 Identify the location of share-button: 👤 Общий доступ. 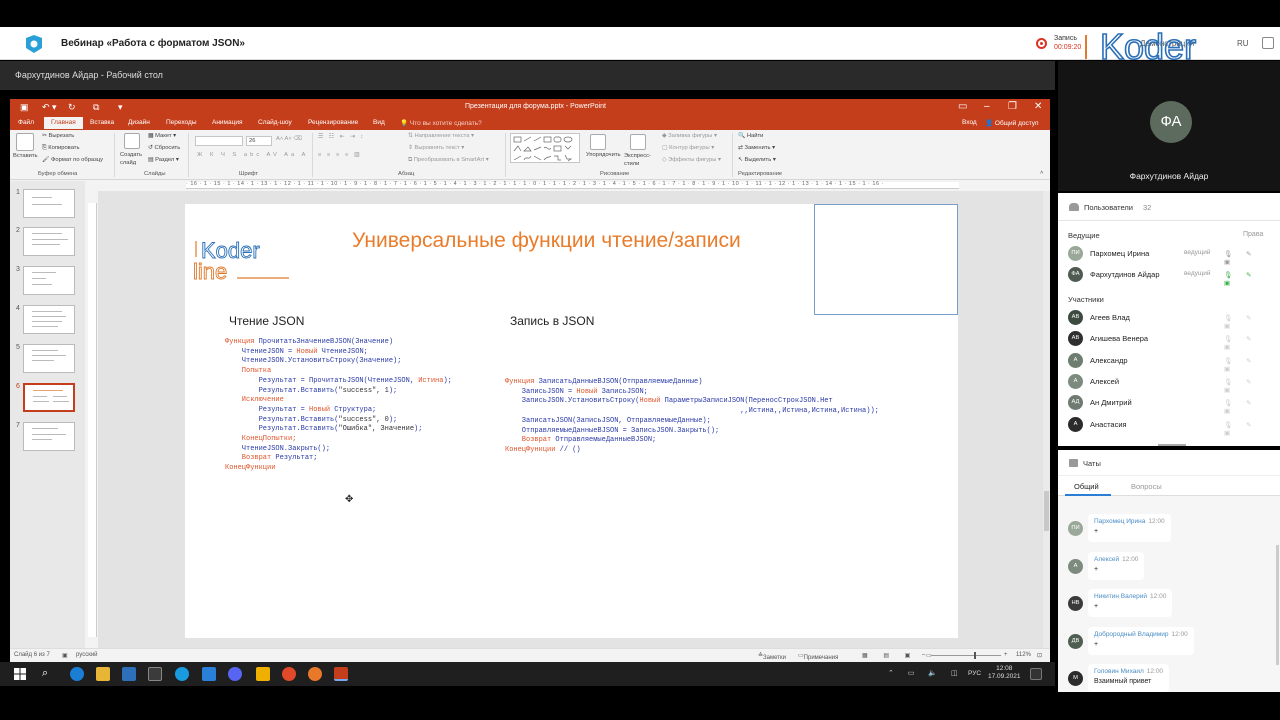
(1012, 123).